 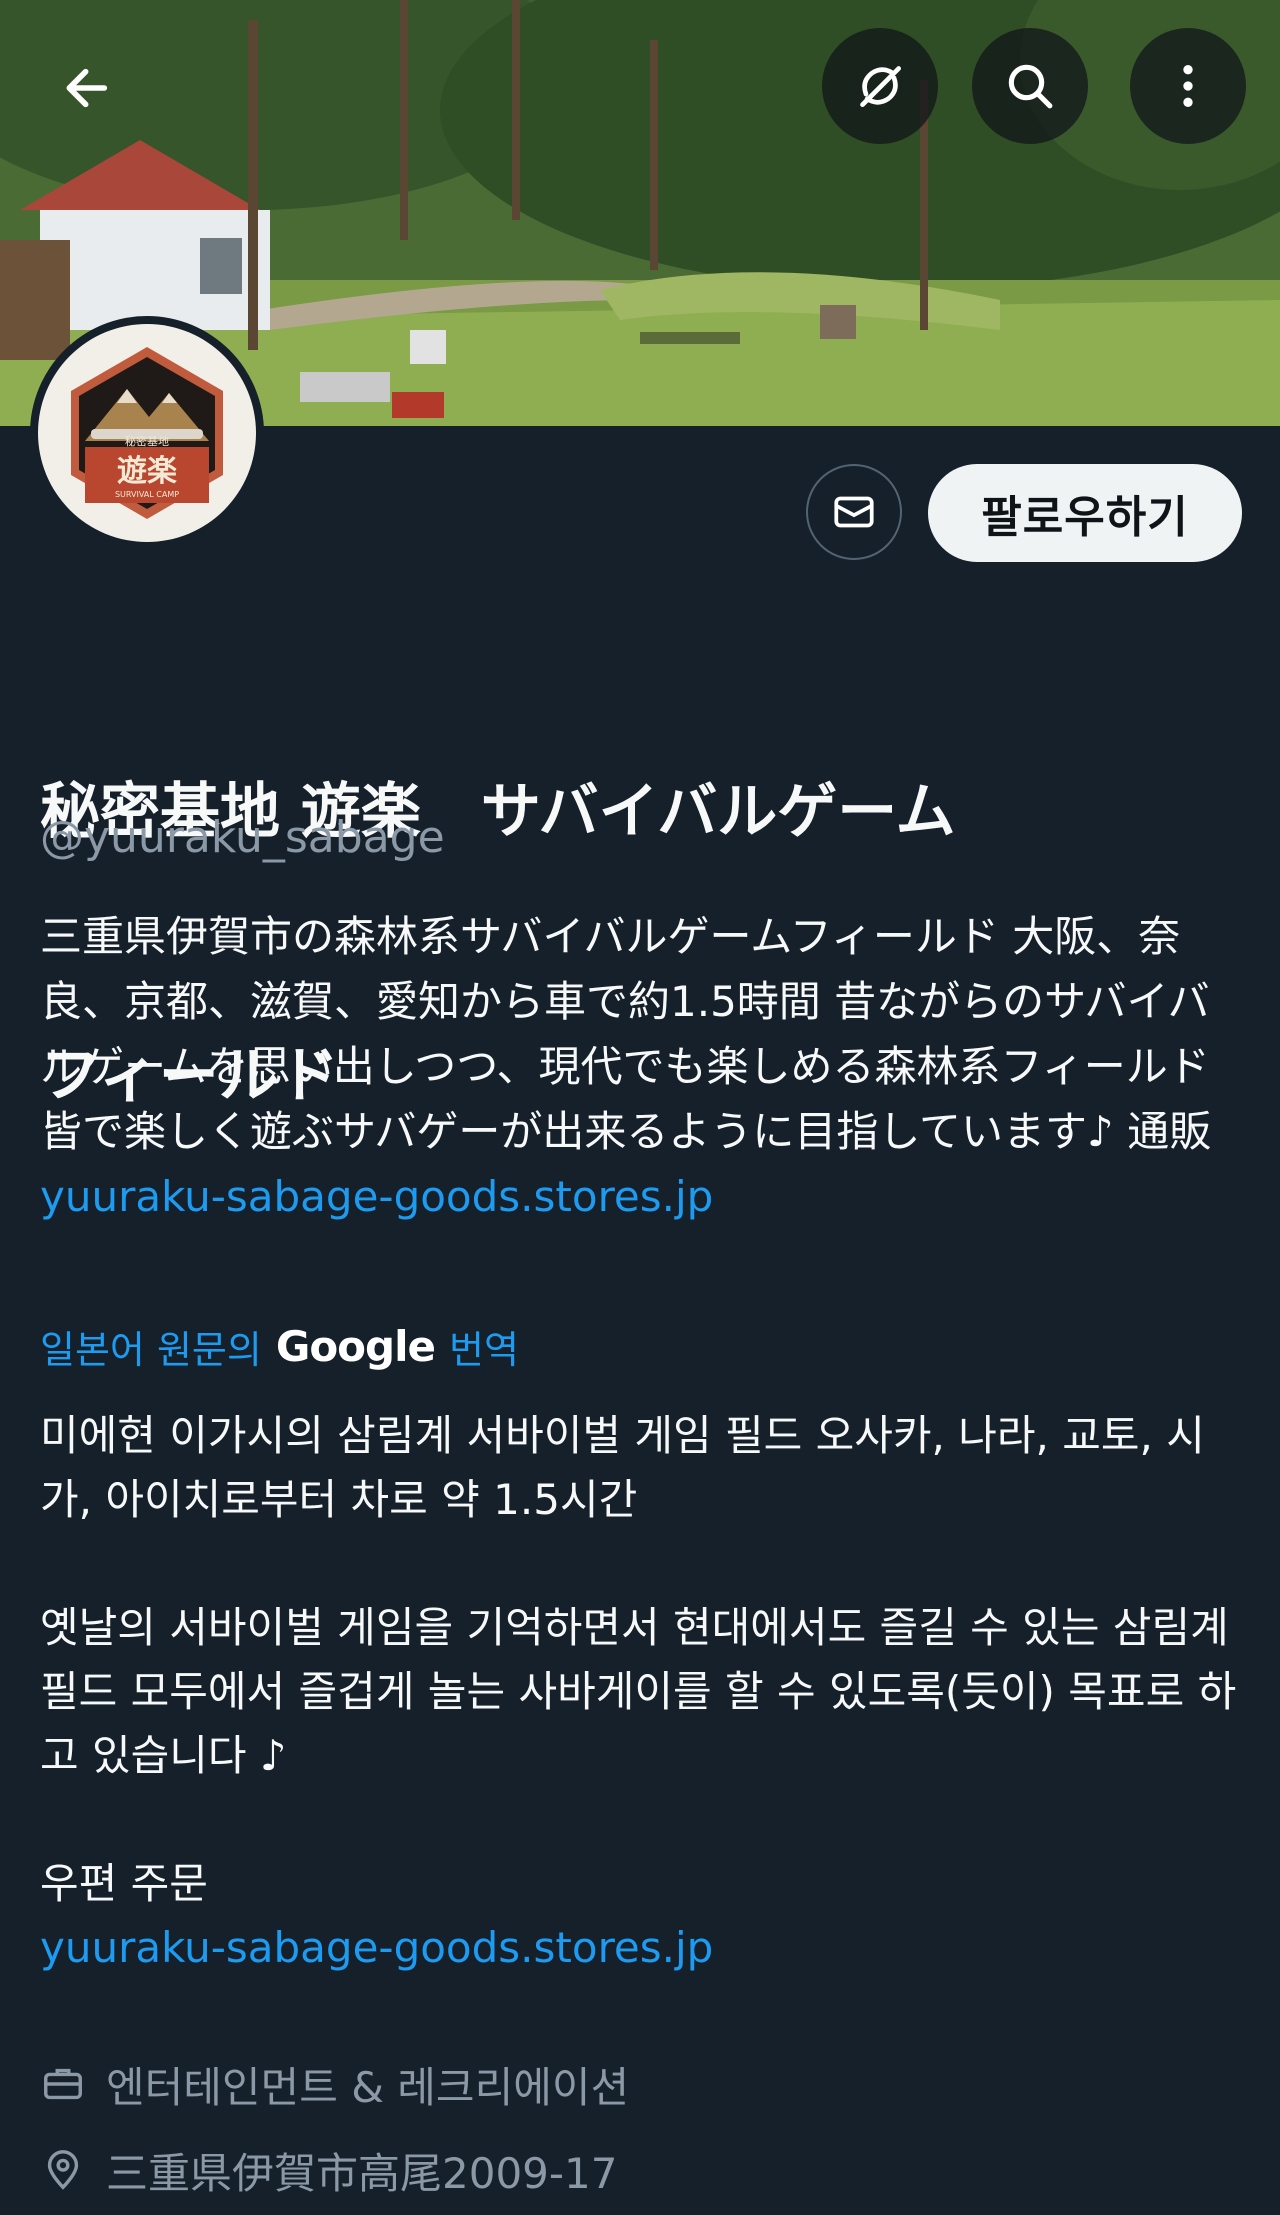 What do you see at coordinates (484, 1346) in the screenshot?
I see `translate-button: 번역` at bounding box center [484, 1346].